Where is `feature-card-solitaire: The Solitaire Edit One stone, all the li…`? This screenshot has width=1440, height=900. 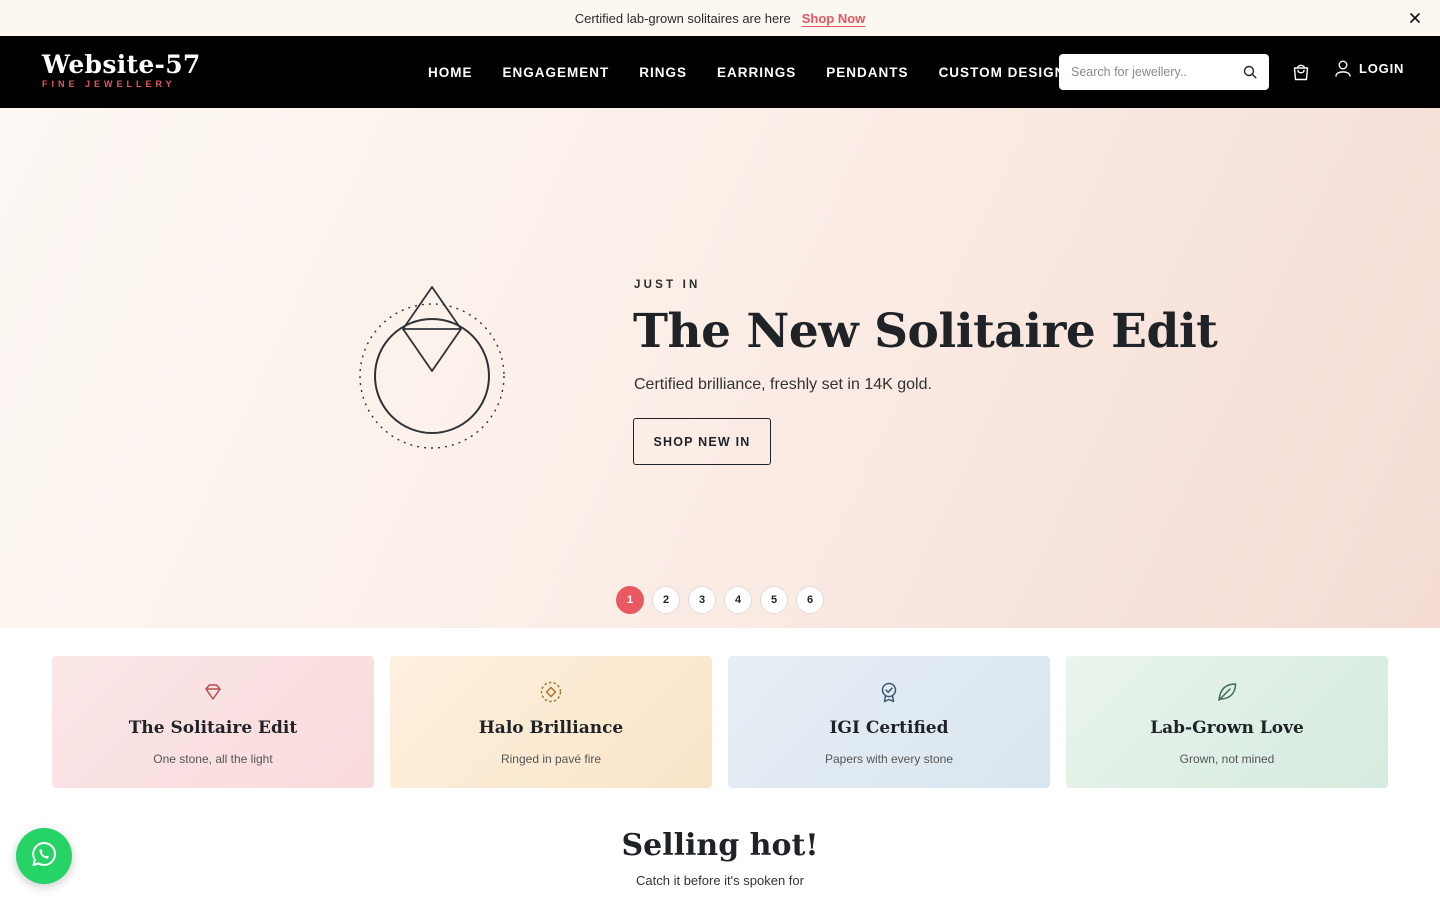 feature-card-solitaire: The Solitaire Edit One stone, all the li… is located at coordinates (213, 722).